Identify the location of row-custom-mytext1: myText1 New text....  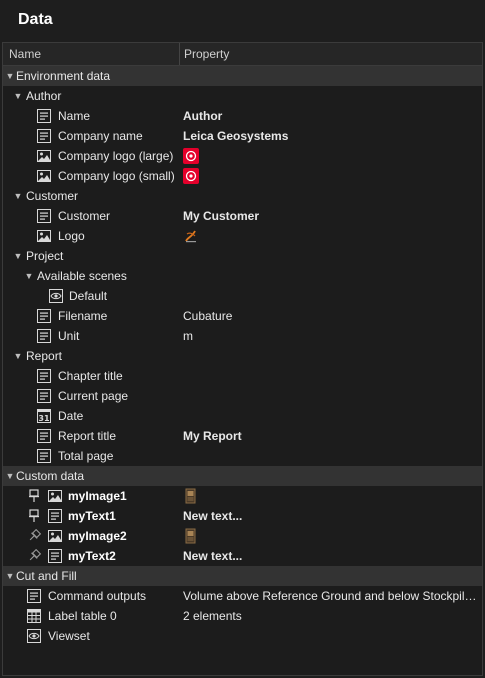
(242, 516).